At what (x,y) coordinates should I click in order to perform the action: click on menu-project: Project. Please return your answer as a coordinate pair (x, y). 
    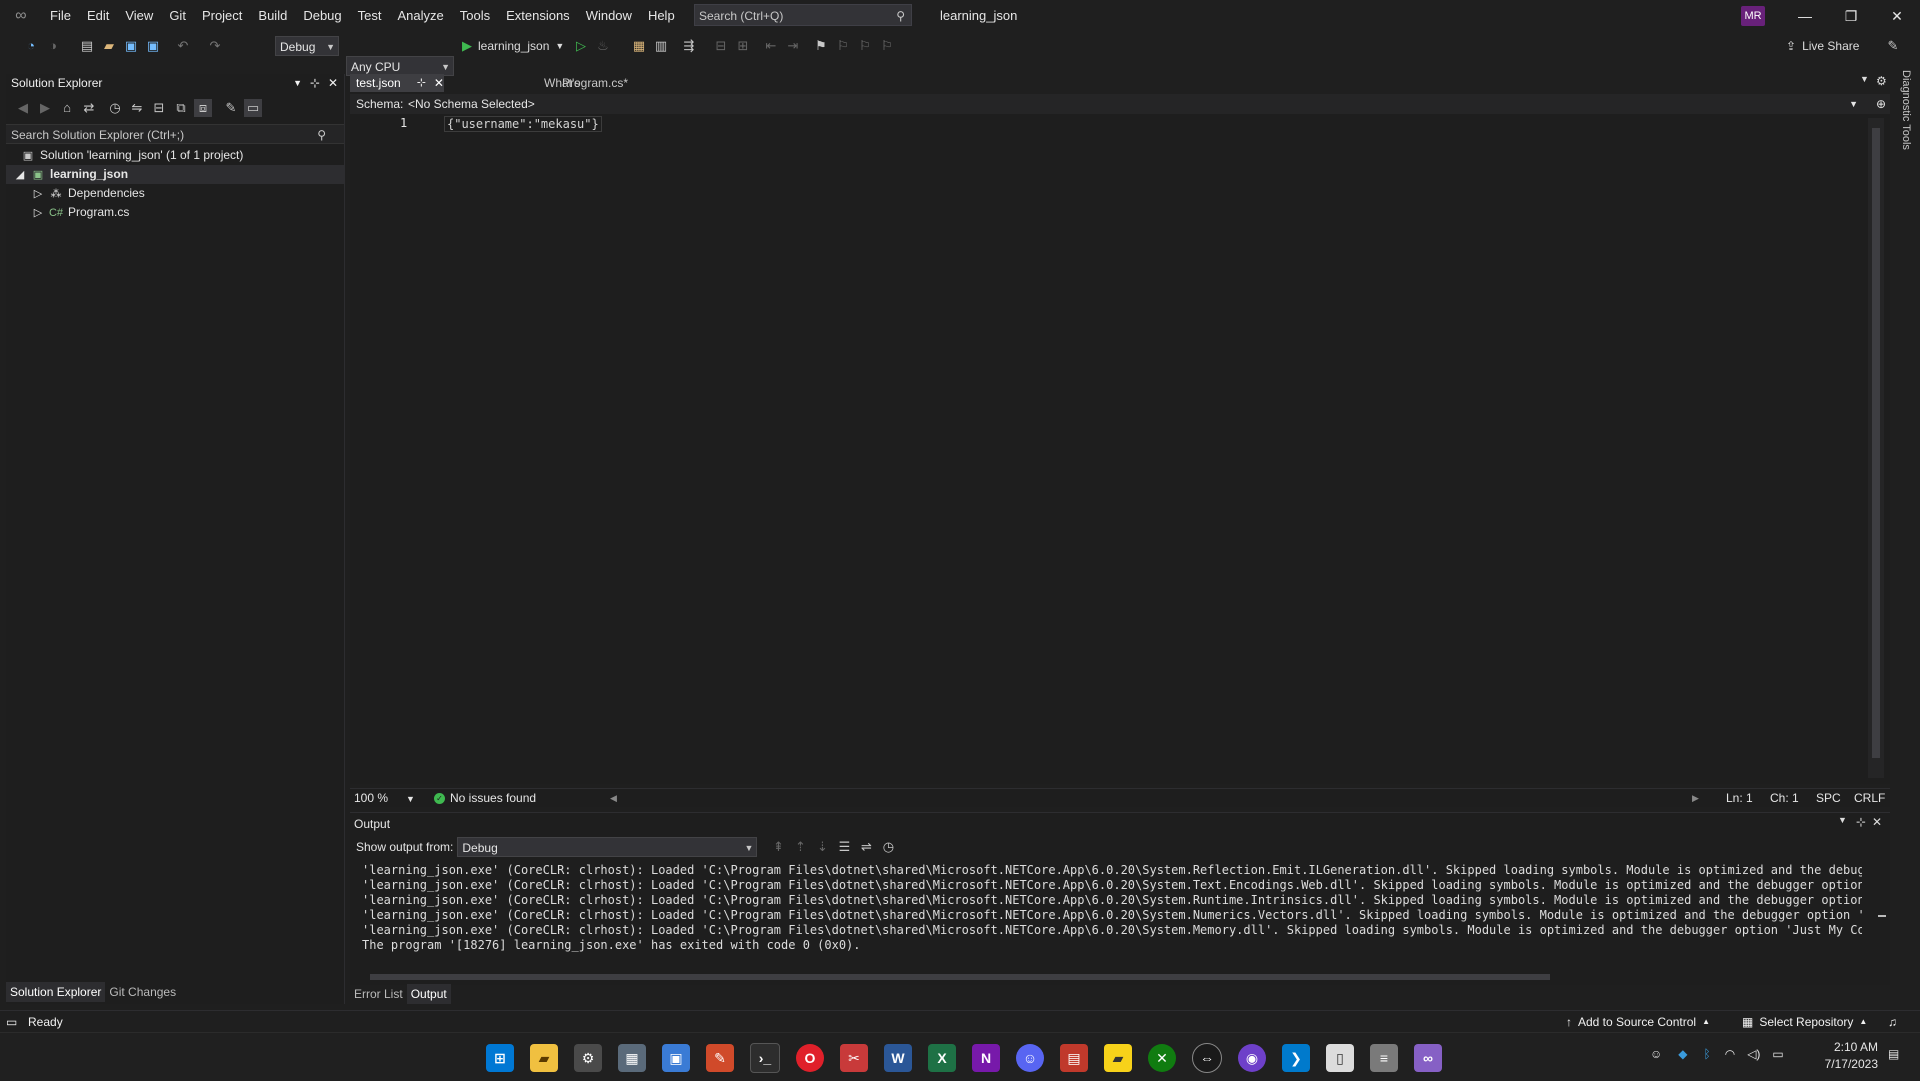
    Looking at the image, I should click on (222, 16).